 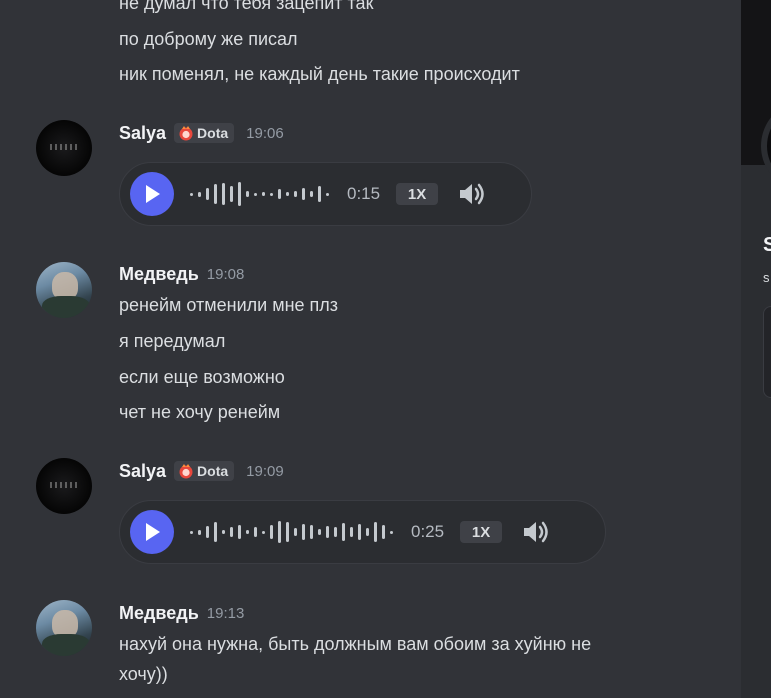 What do you see at coordinates (172, 341) in the screenshot?
I see `message-line: я передумал` at bounding box center [172, 341].